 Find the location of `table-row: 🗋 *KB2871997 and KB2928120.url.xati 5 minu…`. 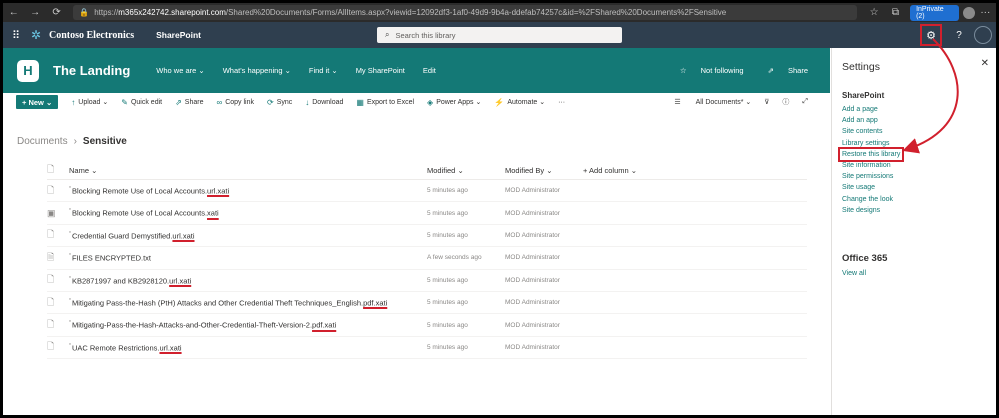

table-row: 🗋 *KB2871997 and KB2928120.url.xati 5 minu… is located at coordinates (427, 281).